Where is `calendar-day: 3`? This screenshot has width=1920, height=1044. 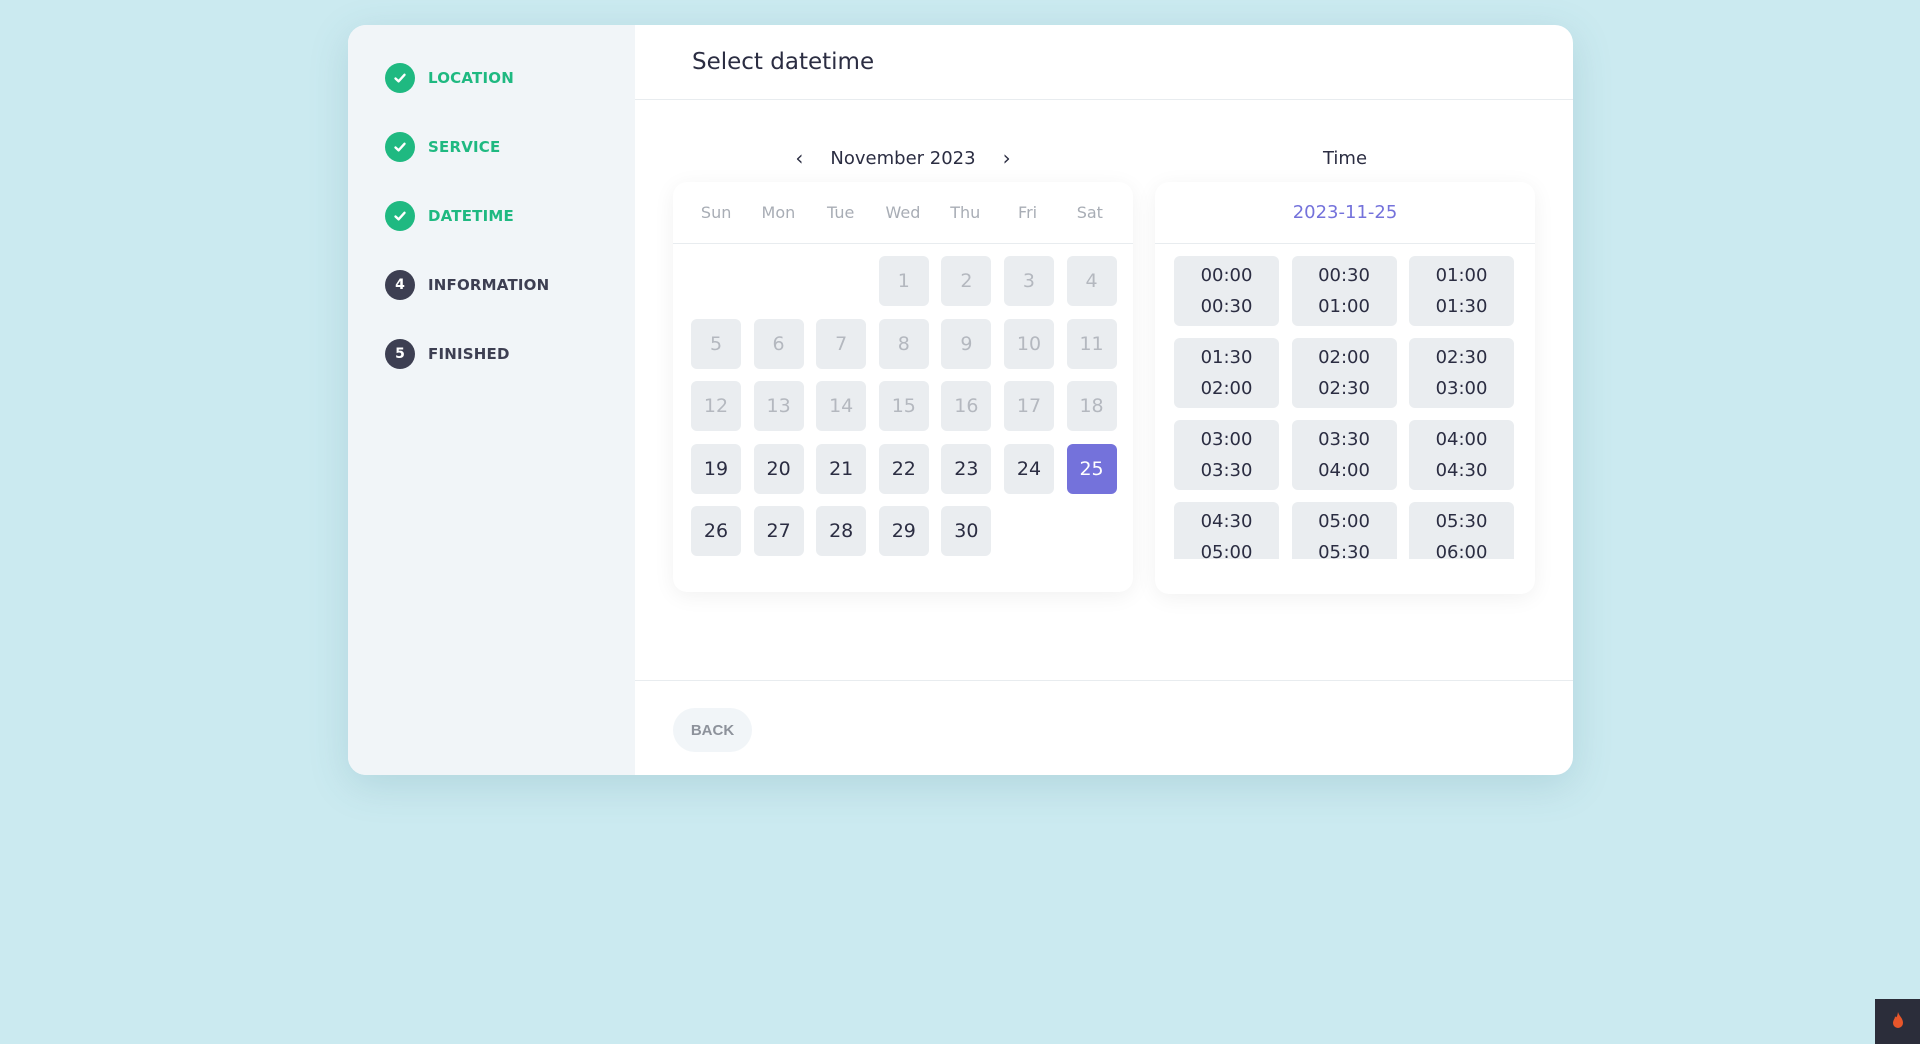
calendar-day: 3 is located at coordinates (1028, 281).